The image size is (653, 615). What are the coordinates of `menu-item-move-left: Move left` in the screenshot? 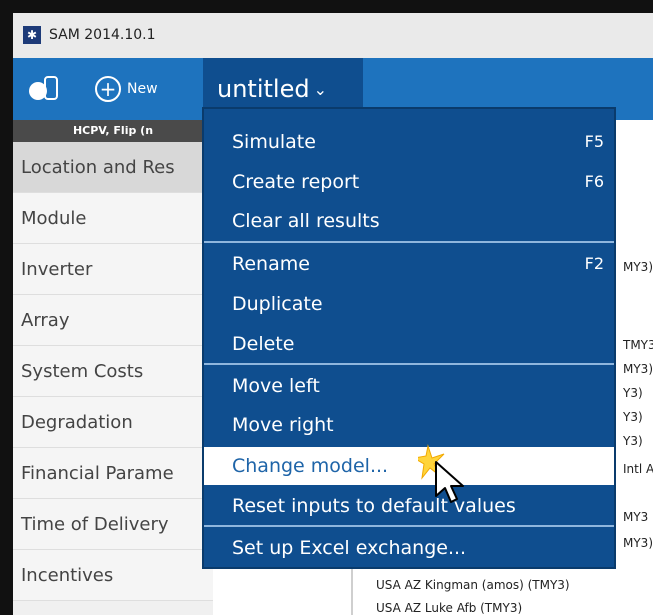 It's located at (409, 386).